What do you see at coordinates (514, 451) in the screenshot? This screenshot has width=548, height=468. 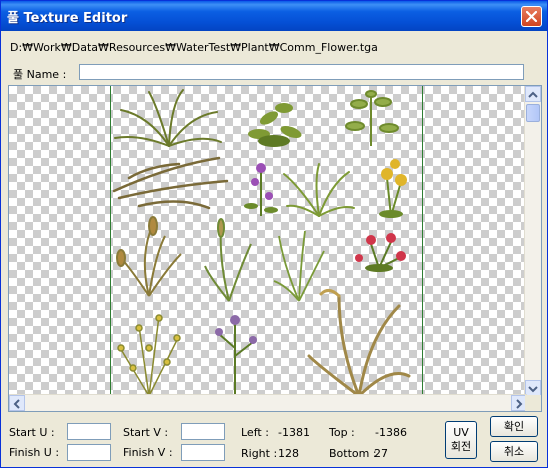 I see `cancel-button: 취소` at bounding box center [514, 451].